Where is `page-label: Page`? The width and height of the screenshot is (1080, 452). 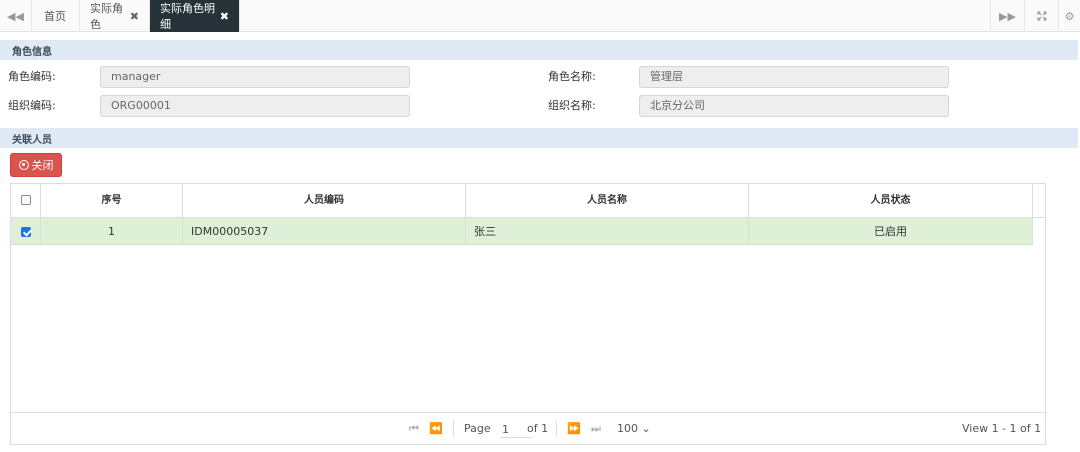
page-label: Page is located at coordinates (477, 428).